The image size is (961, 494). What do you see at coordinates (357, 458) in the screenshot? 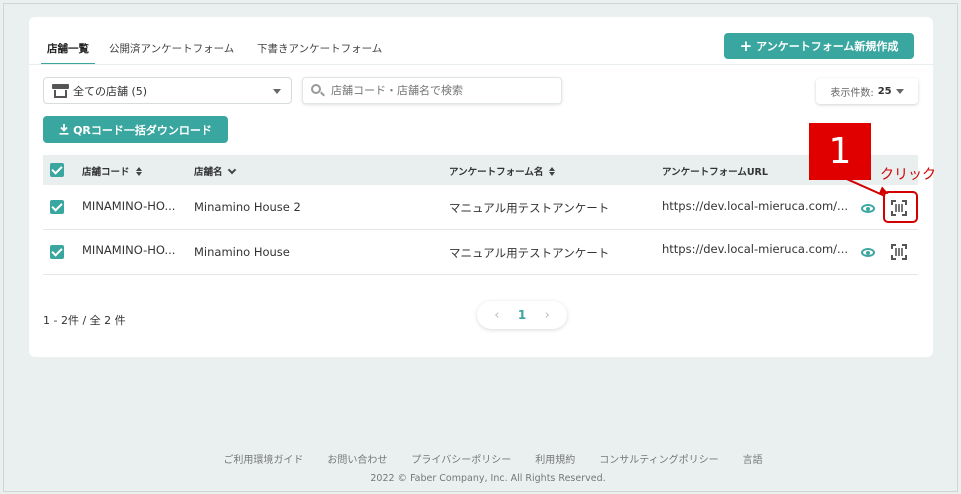
I see `footer-link-contact: お問い合わせ` at bounding box center [357, 458].